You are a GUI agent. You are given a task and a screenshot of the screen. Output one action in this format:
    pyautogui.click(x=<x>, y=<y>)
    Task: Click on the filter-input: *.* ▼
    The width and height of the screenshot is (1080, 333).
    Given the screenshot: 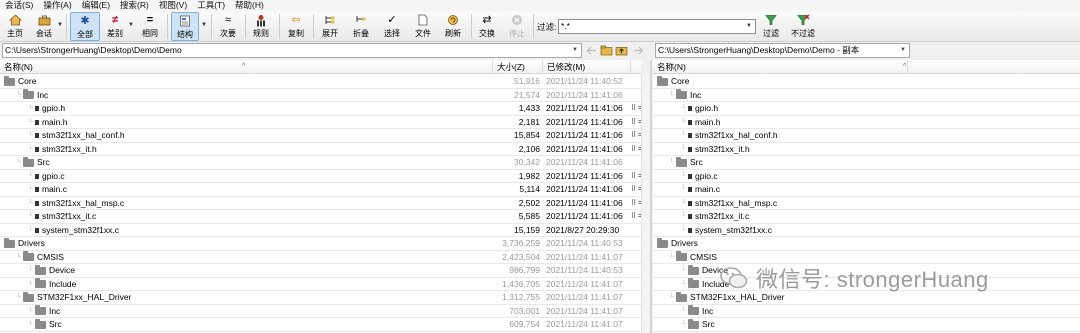 What is the action you would take?
    pyautogui.click(x=657, y=26)
    